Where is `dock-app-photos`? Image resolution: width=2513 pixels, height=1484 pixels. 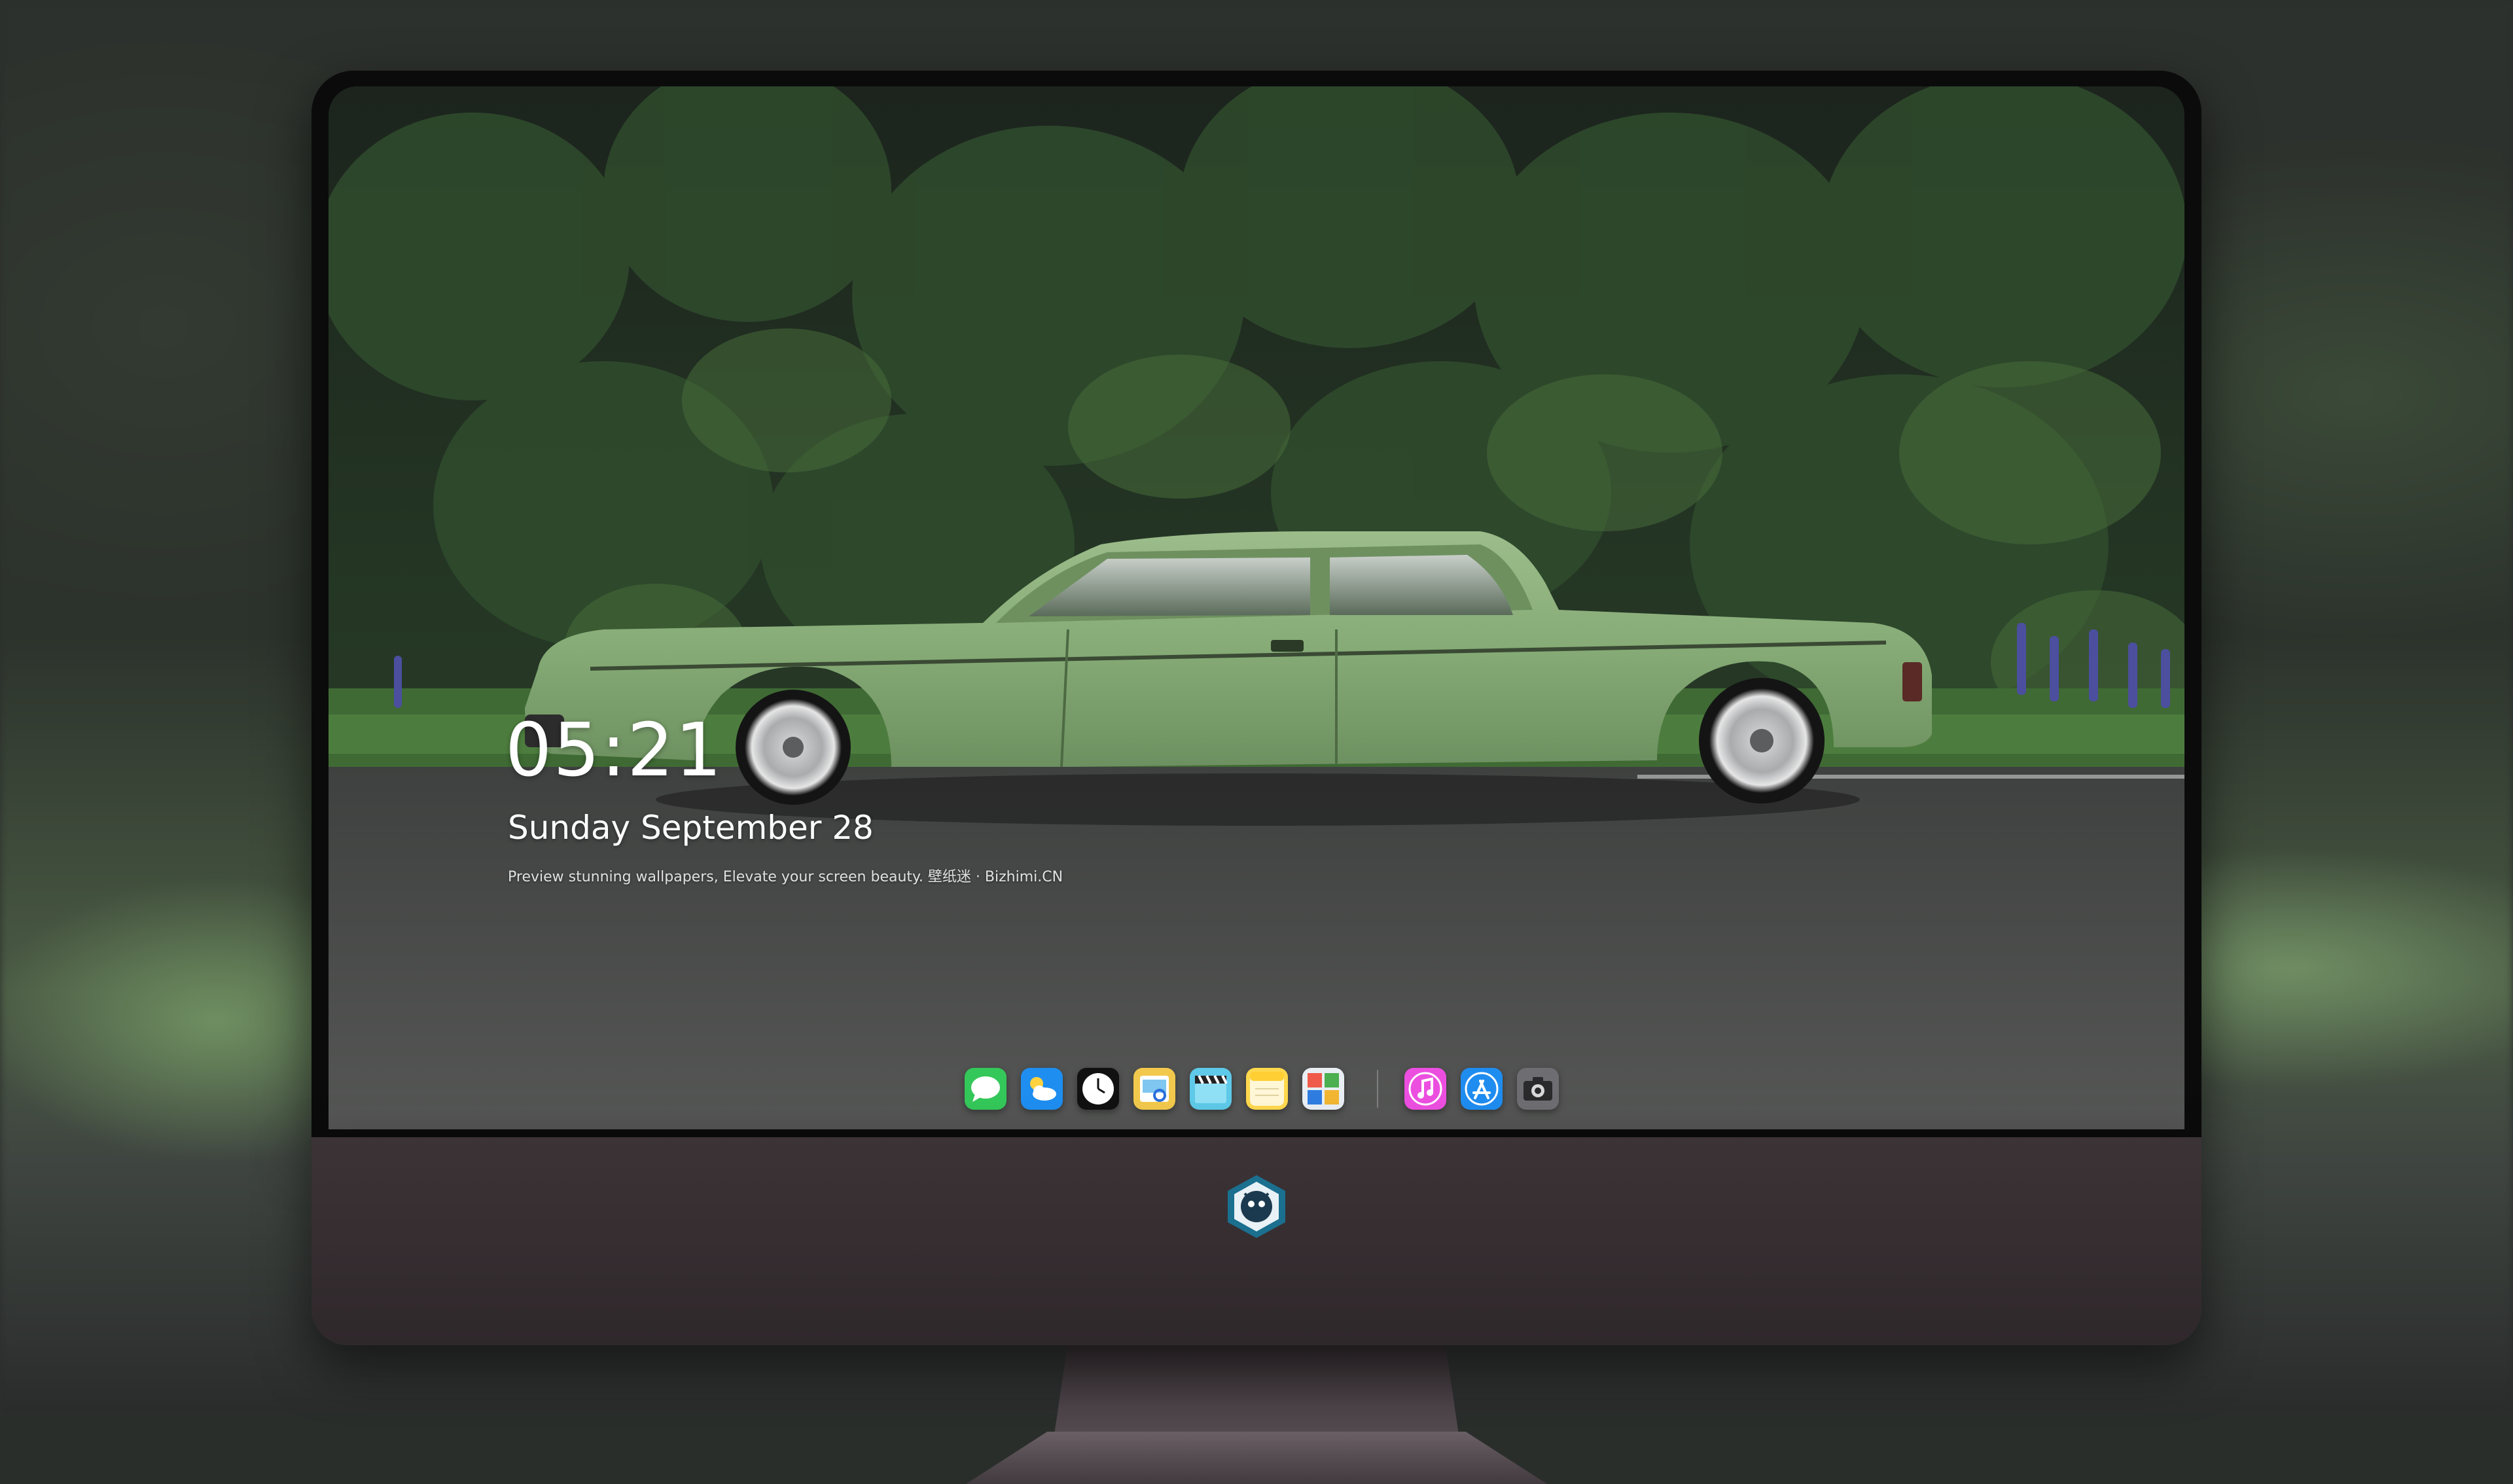
dock-app-photos is located at coordinates (1323, 1089).